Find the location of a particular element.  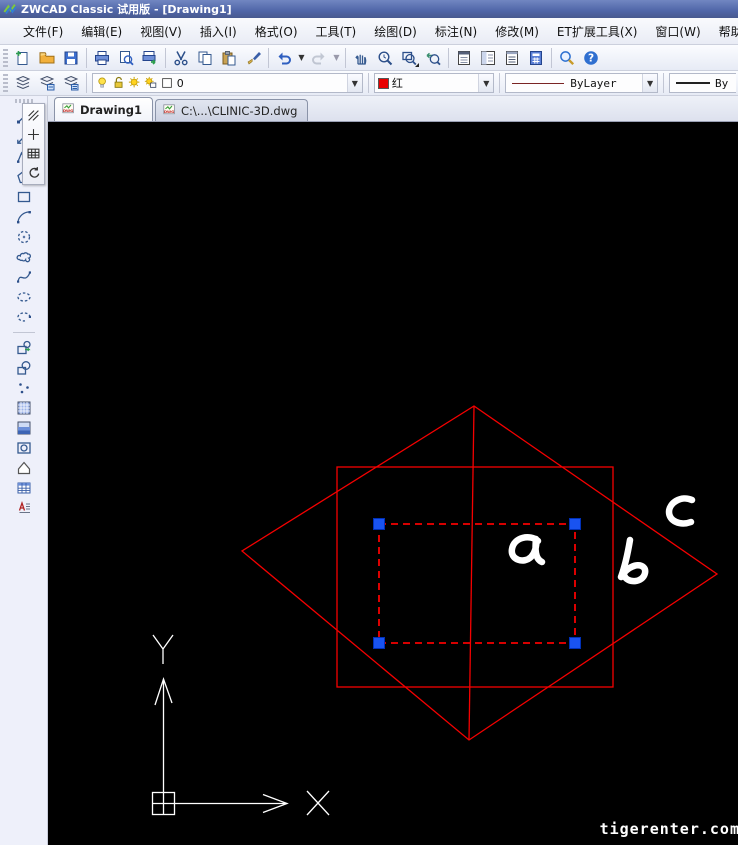

spline-tool-button is located at coordinates (24, 277).